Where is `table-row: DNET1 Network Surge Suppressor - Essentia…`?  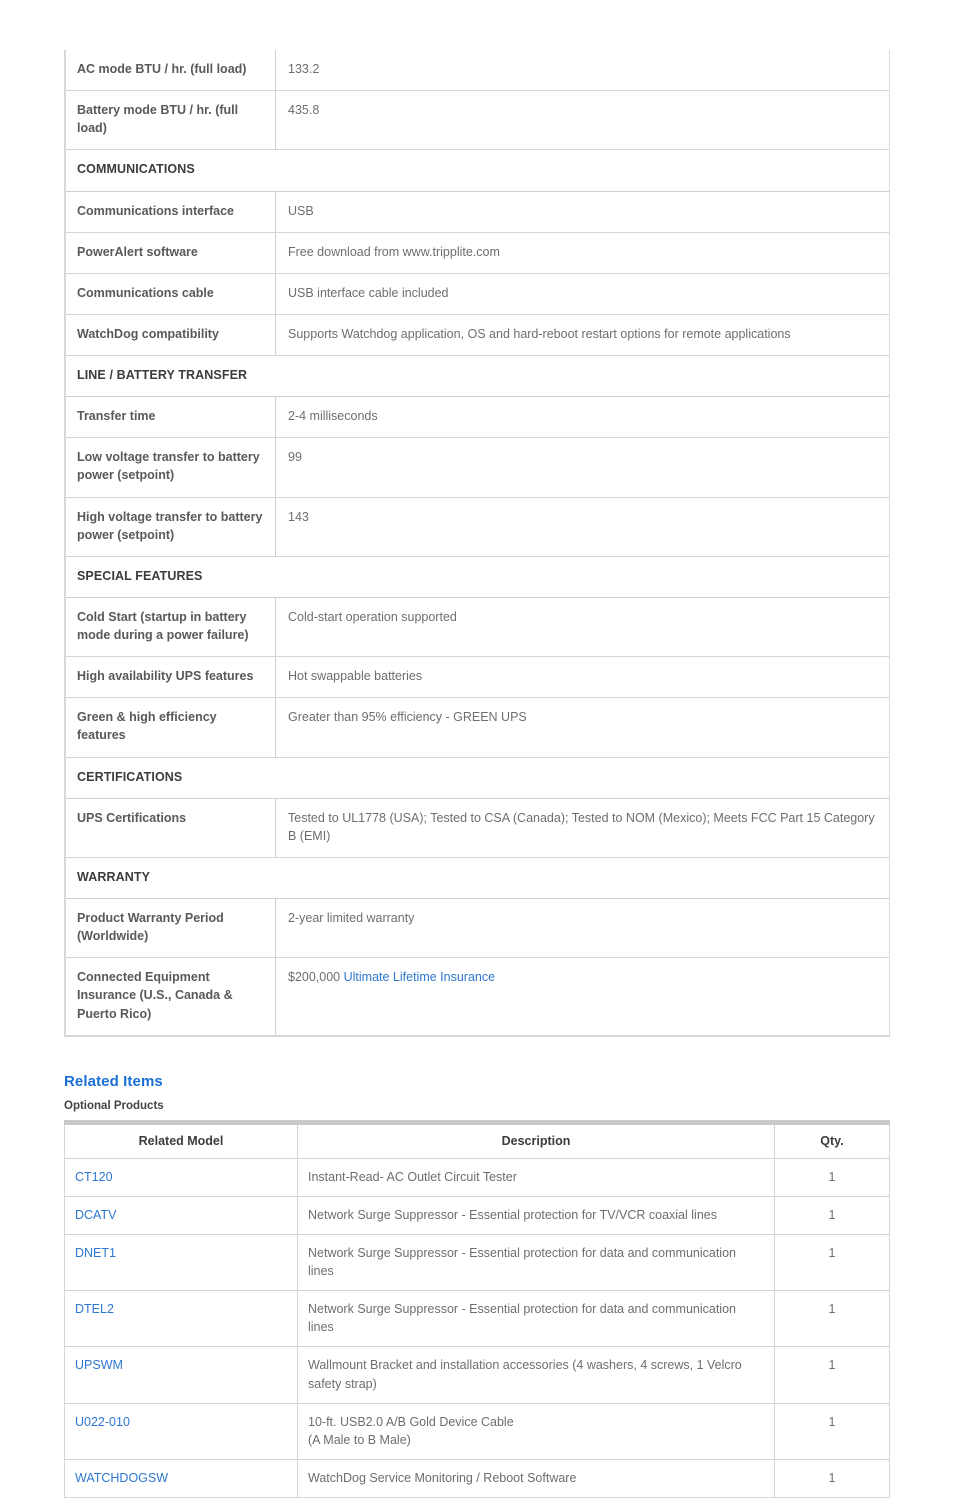 table-row: DNET1 Network Surge Suppressor - Essentia… is located at coordinates (477, 1263).